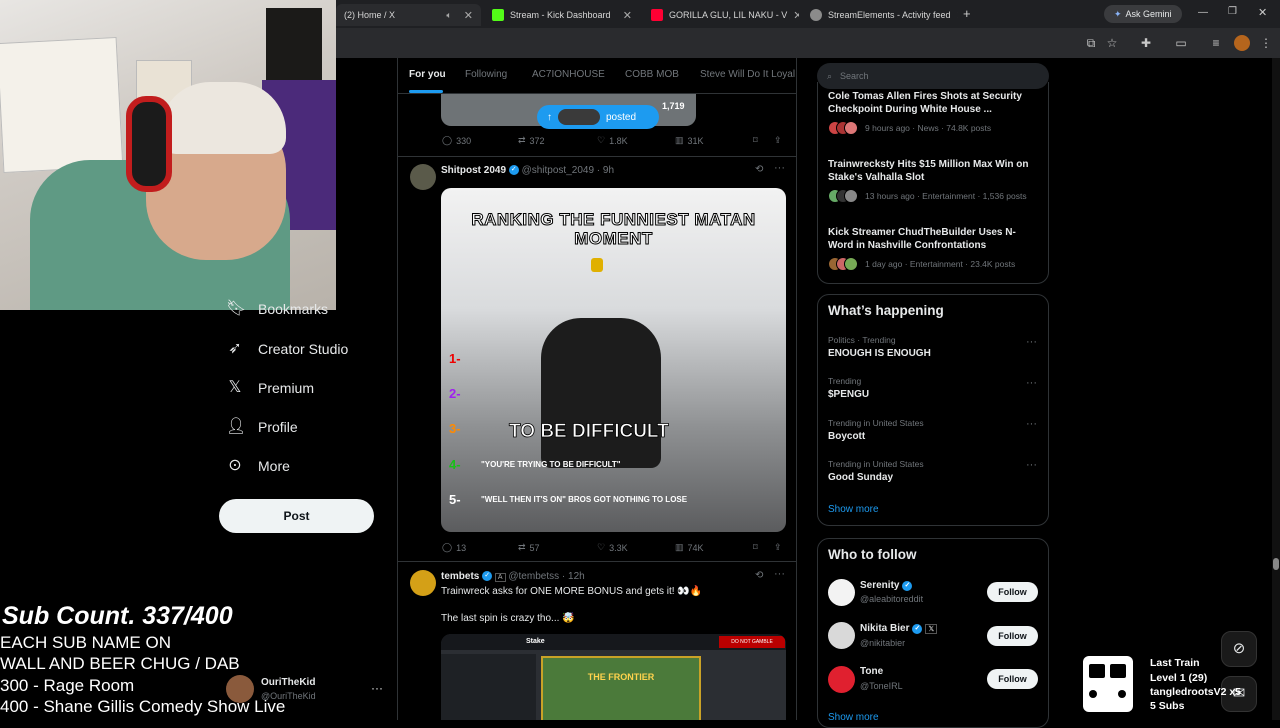  Describe the element at coordinates (721, 15) in the screenshot. I see `tab-youtube: GORILLA GLU, LIL NAKU - V ✕` at that location.